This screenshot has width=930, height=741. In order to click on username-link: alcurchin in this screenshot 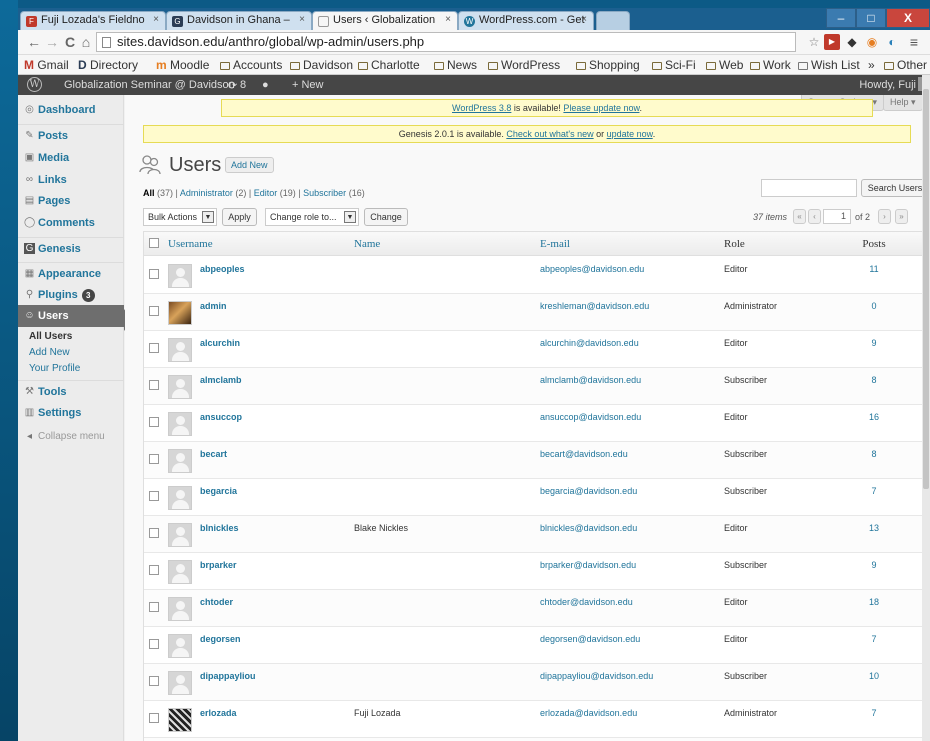, I will do `click(220, 343)`.